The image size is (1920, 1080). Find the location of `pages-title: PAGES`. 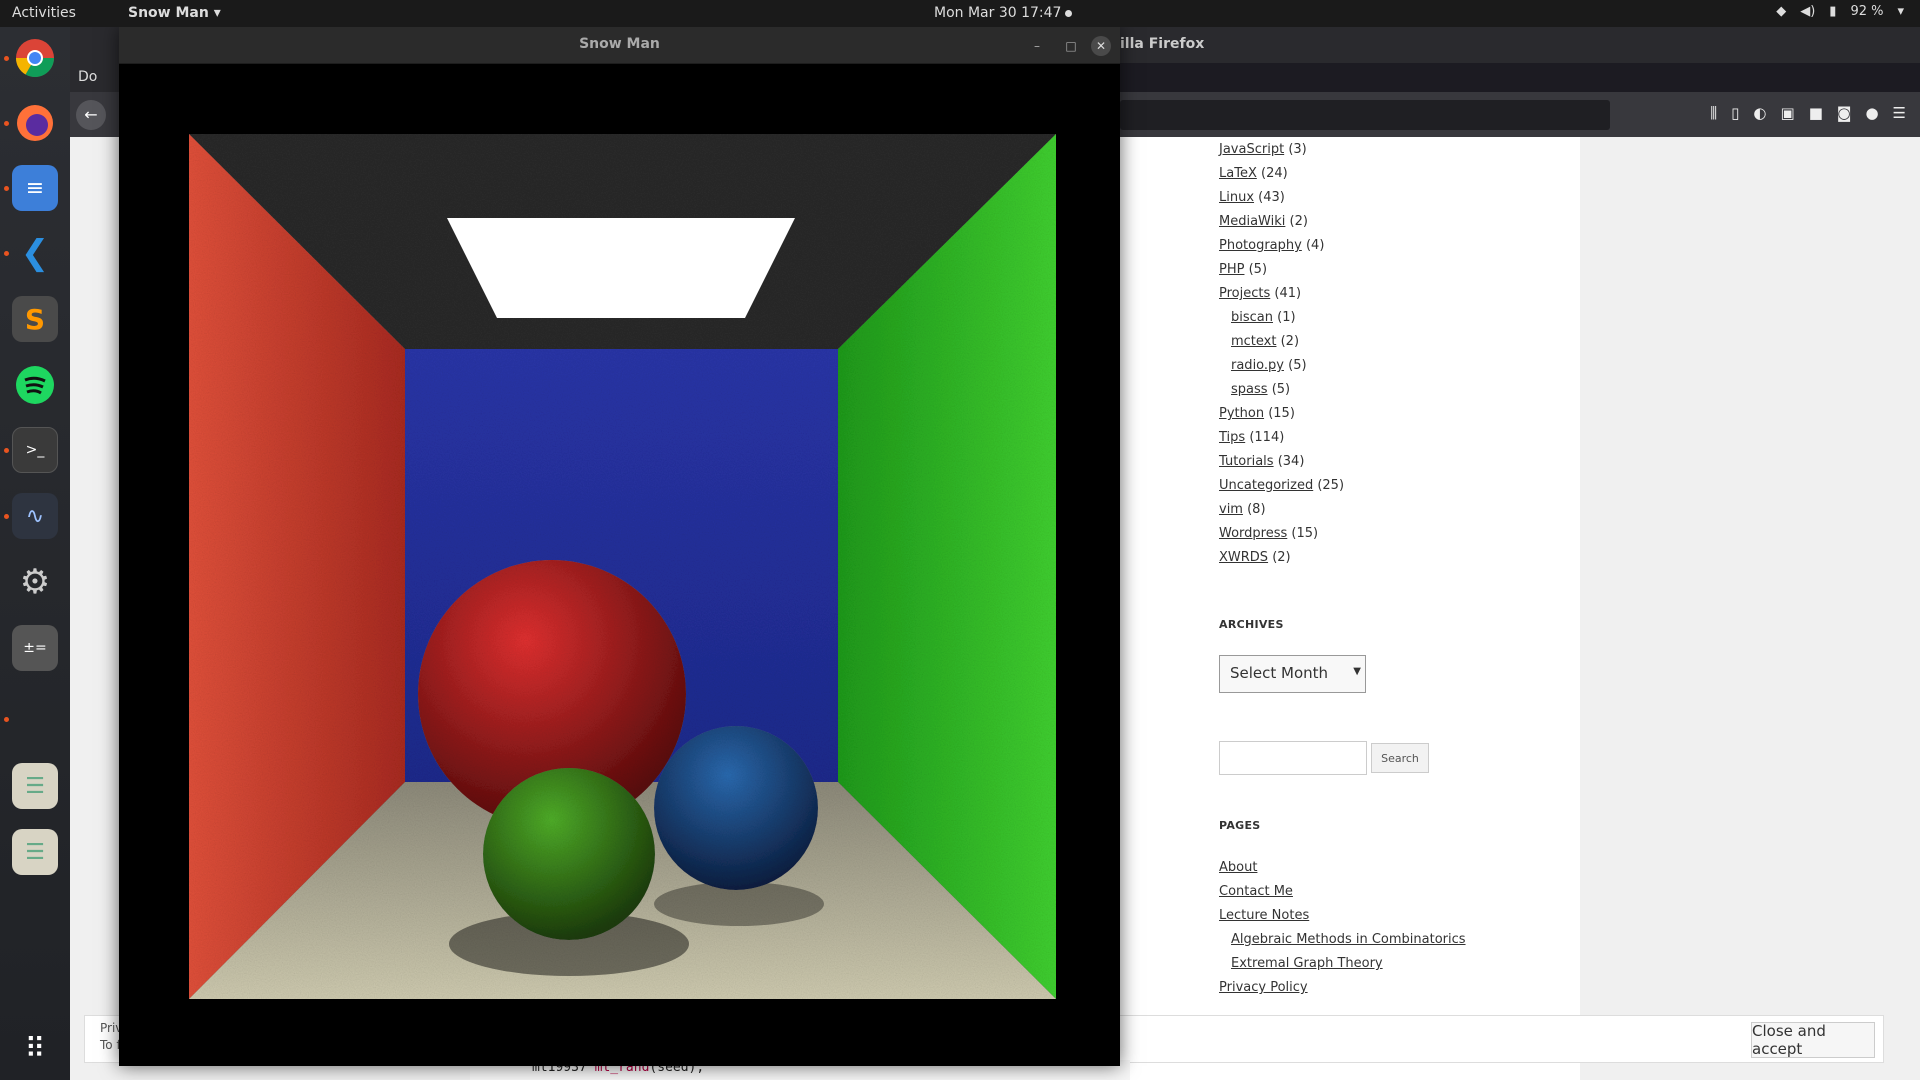

pages-title: PAGES is located at coordinates (1240, 825).